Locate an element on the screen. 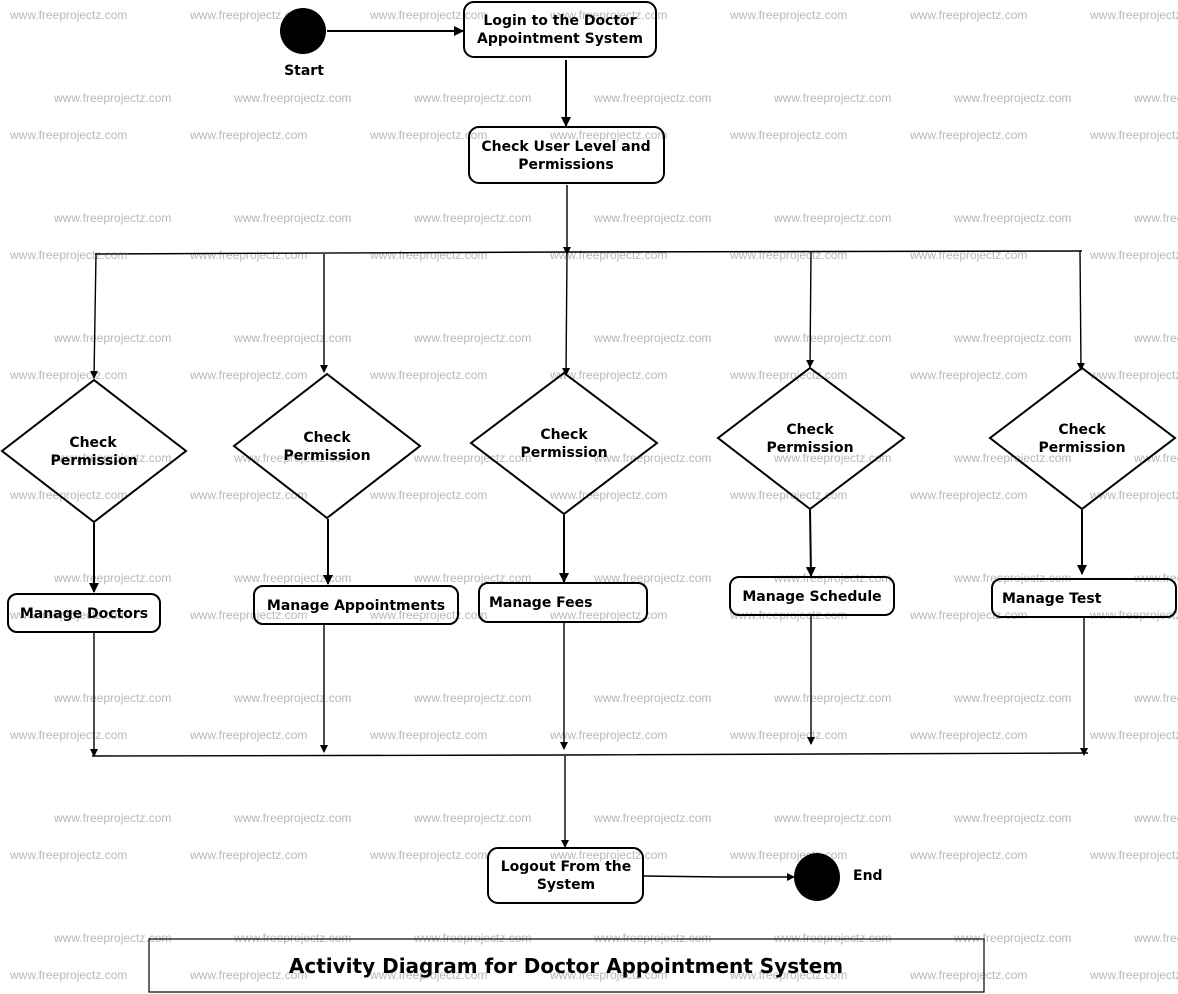  start-circle is located at coordinates (303, 31).